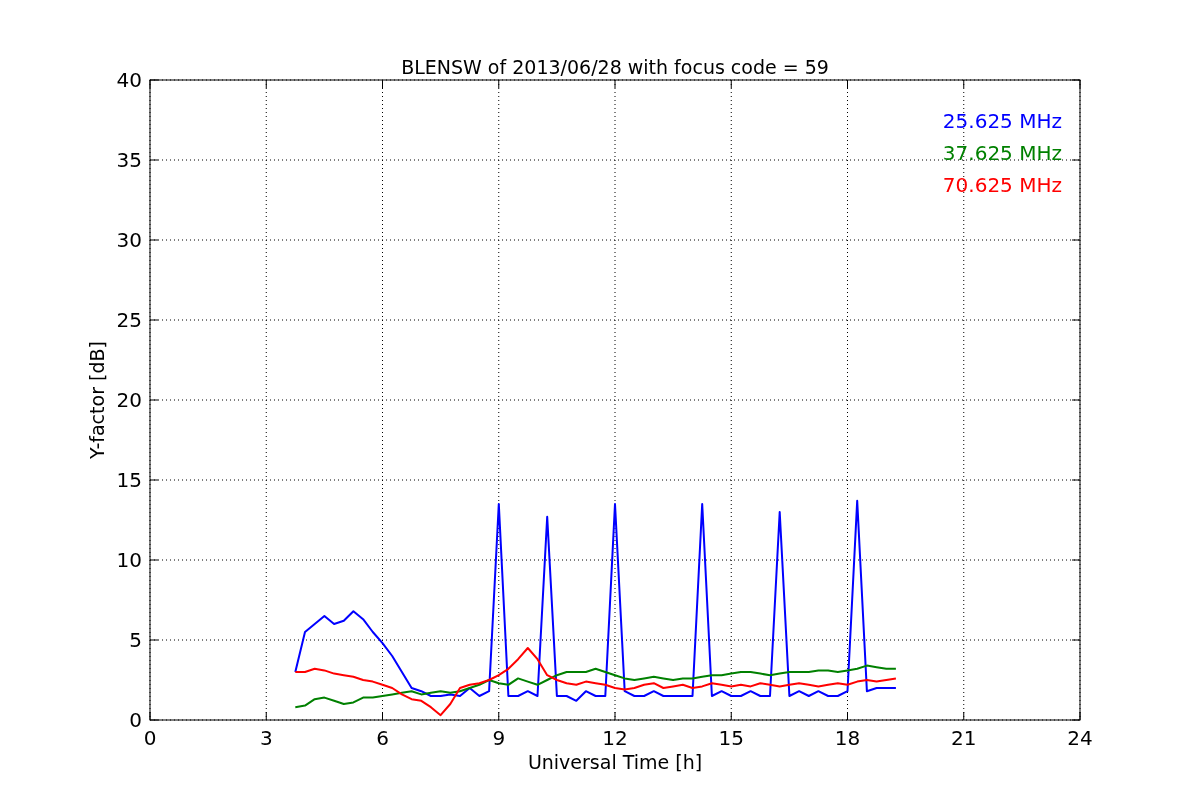 This screenshot has height=800, width=1200. I want to click on legend-label: 70.625 MHz, so click(1002, 185).